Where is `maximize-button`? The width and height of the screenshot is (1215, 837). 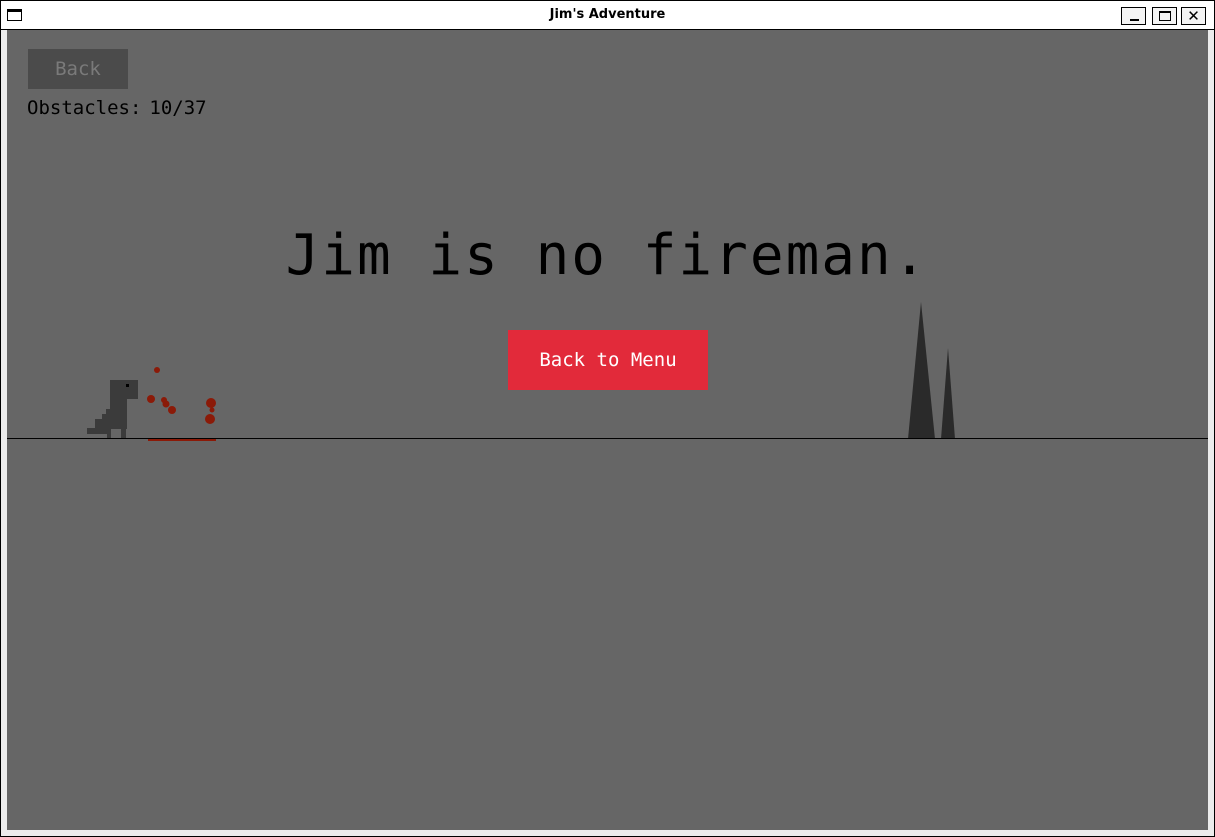 maximize-button is located at coordinates (1164, 16).